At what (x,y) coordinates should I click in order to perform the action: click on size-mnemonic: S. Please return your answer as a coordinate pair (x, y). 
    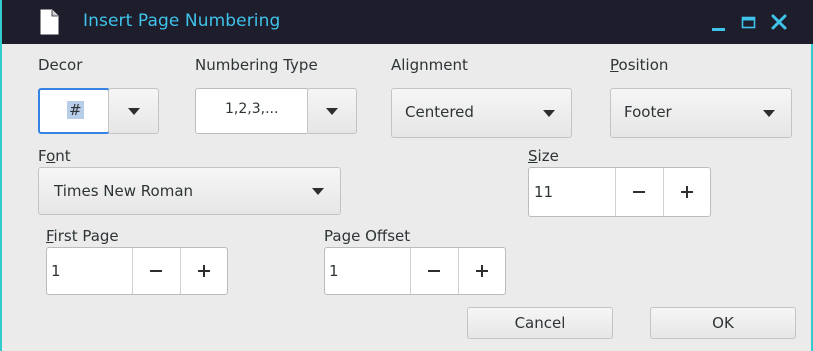
    Looking at the image, I should click on (533, 156).